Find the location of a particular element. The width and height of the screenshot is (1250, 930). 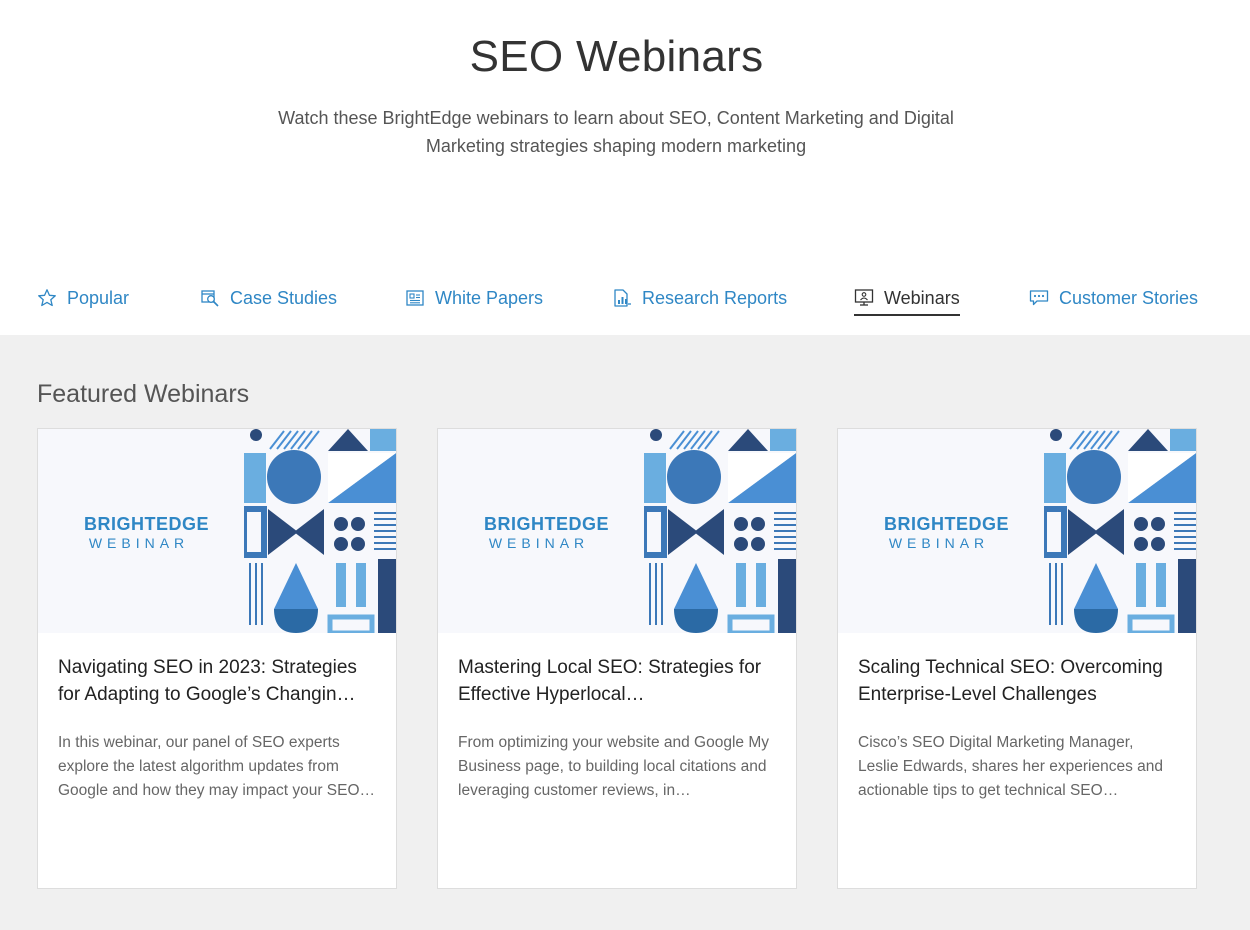

page-title: SEO Webinars is located at coordinates (616, 56).